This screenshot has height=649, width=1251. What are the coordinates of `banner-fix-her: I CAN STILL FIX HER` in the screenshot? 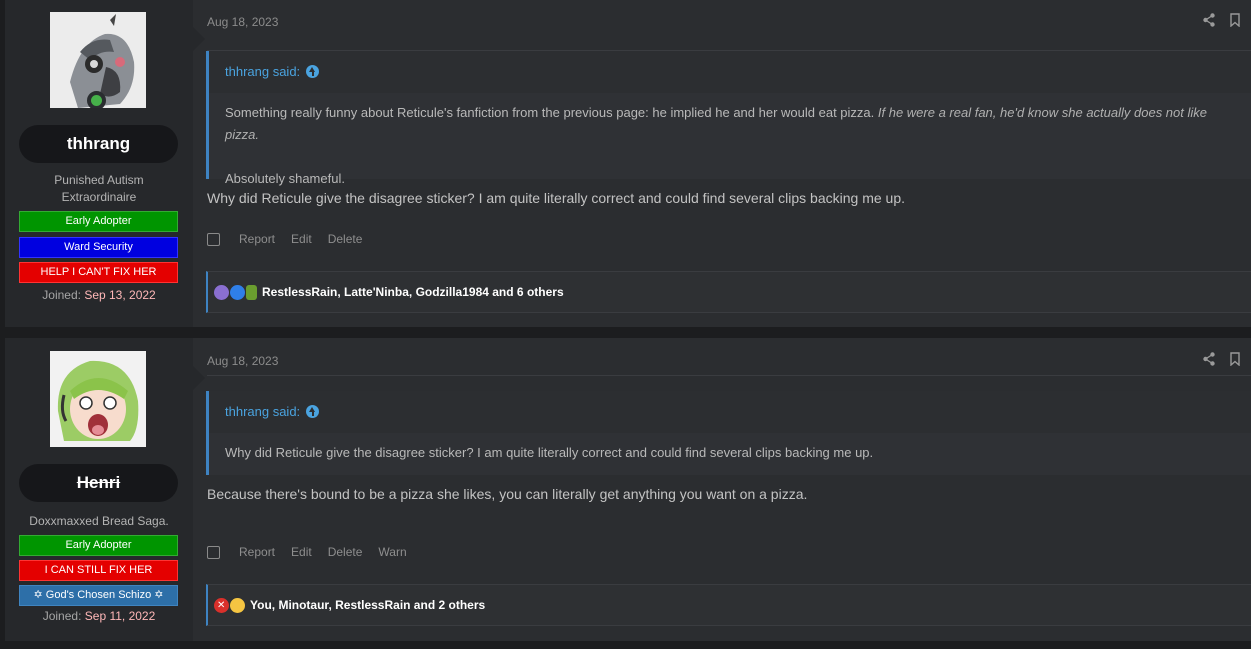 It's located at (98, 570).